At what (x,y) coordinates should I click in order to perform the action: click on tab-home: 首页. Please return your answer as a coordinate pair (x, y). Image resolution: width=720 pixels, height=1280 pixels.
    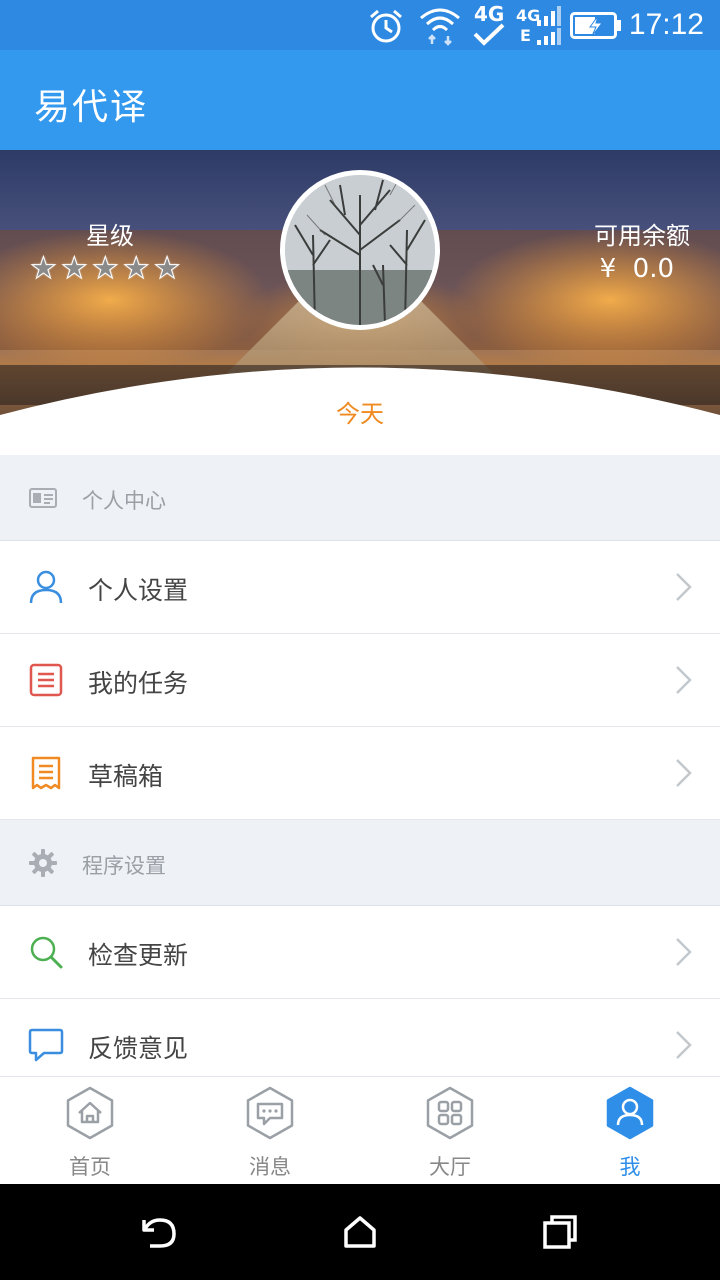
    Looking at the image, I should click on (90, 1131).